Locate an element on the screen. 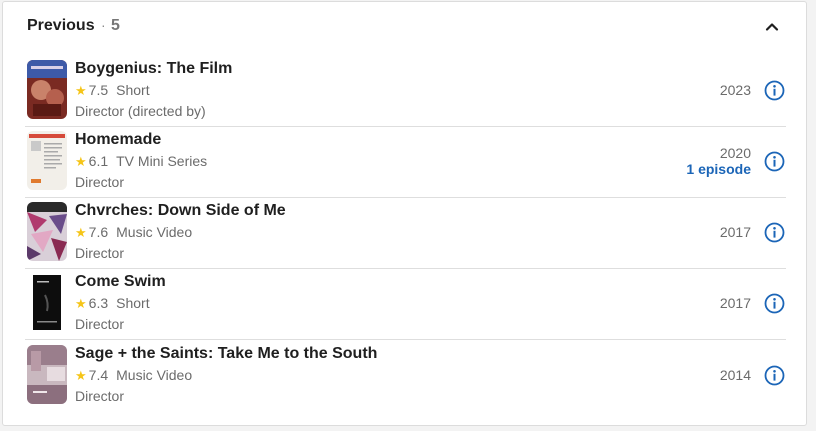  year: 2023 is located at coordinates (735, 90).